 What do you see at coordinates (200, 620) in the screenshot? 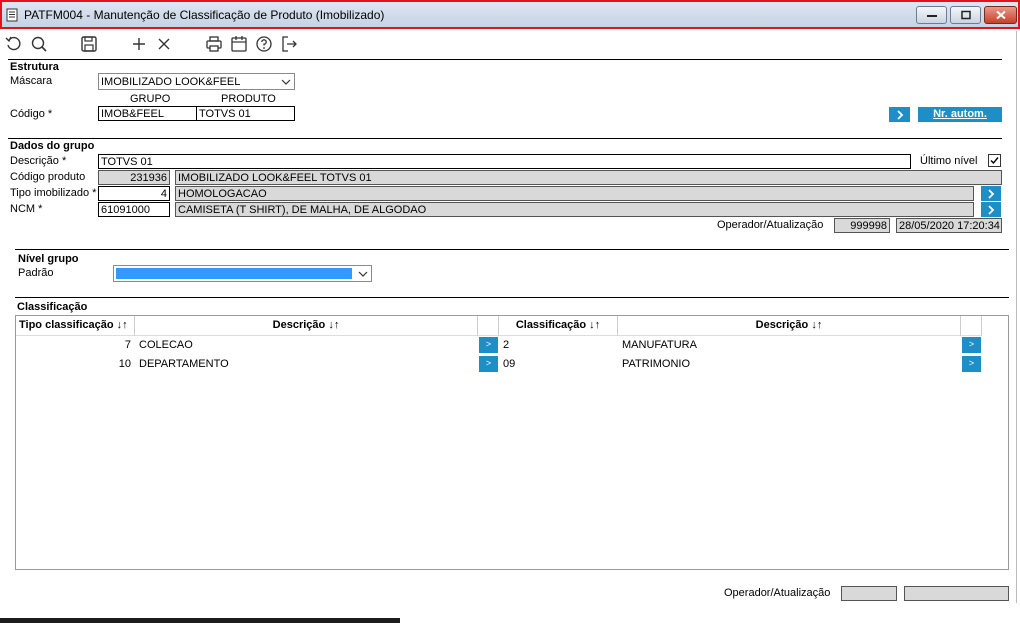
I see `taskbar-edge` at bounding box center [200, 620].